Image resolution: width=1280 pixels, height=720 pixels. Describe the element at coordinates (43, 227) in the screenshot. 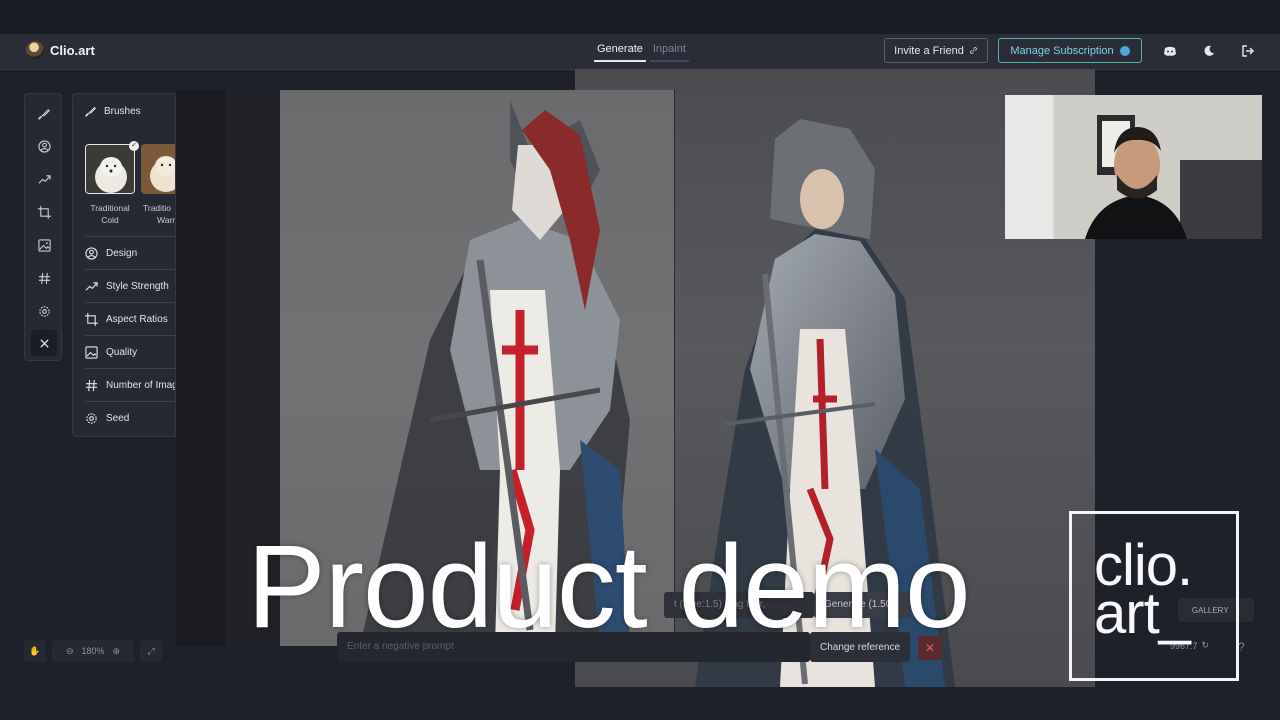

I see `tool-sidebar` at that location.